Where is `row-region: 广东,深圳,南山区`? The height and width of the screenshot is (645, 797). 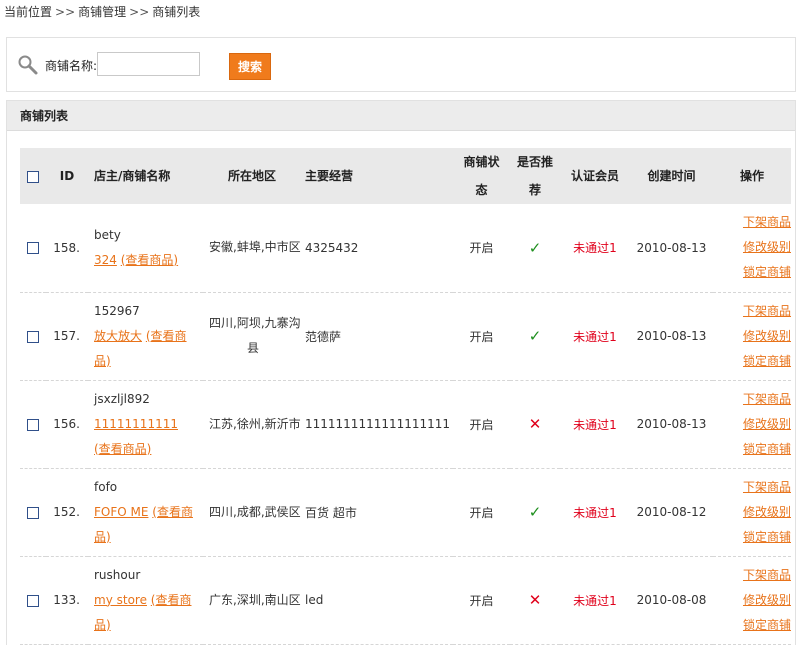 row-region: 广东,深圳,南山区 is located at coordinates (252, 600).